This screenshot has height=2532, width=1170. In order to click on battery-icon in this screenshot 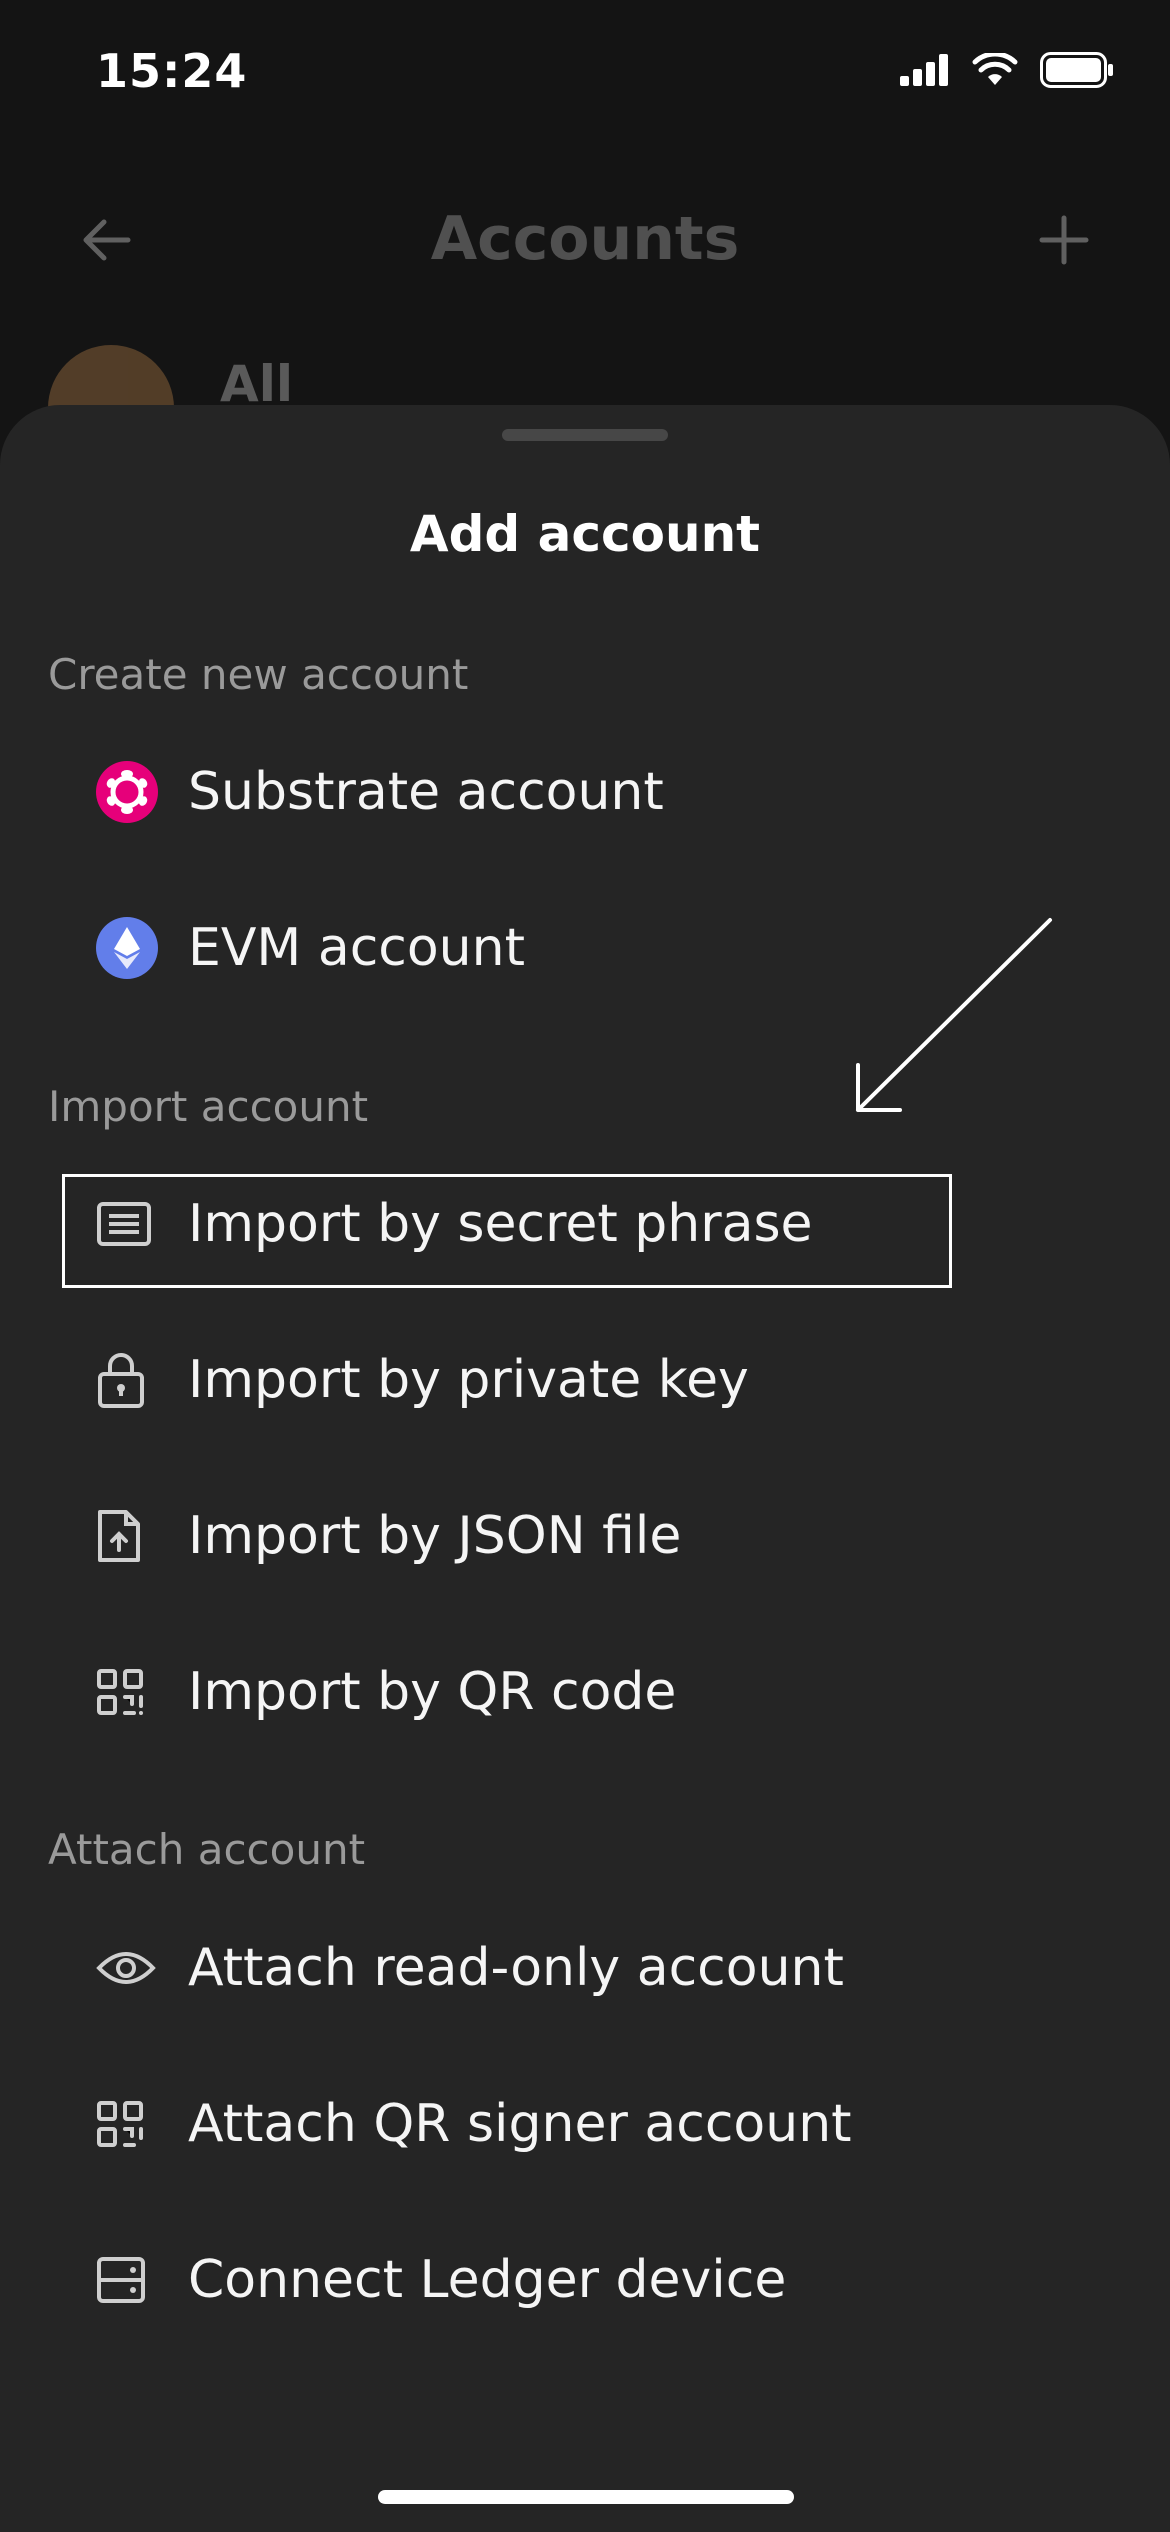, I will do `click(1076, 70)`.